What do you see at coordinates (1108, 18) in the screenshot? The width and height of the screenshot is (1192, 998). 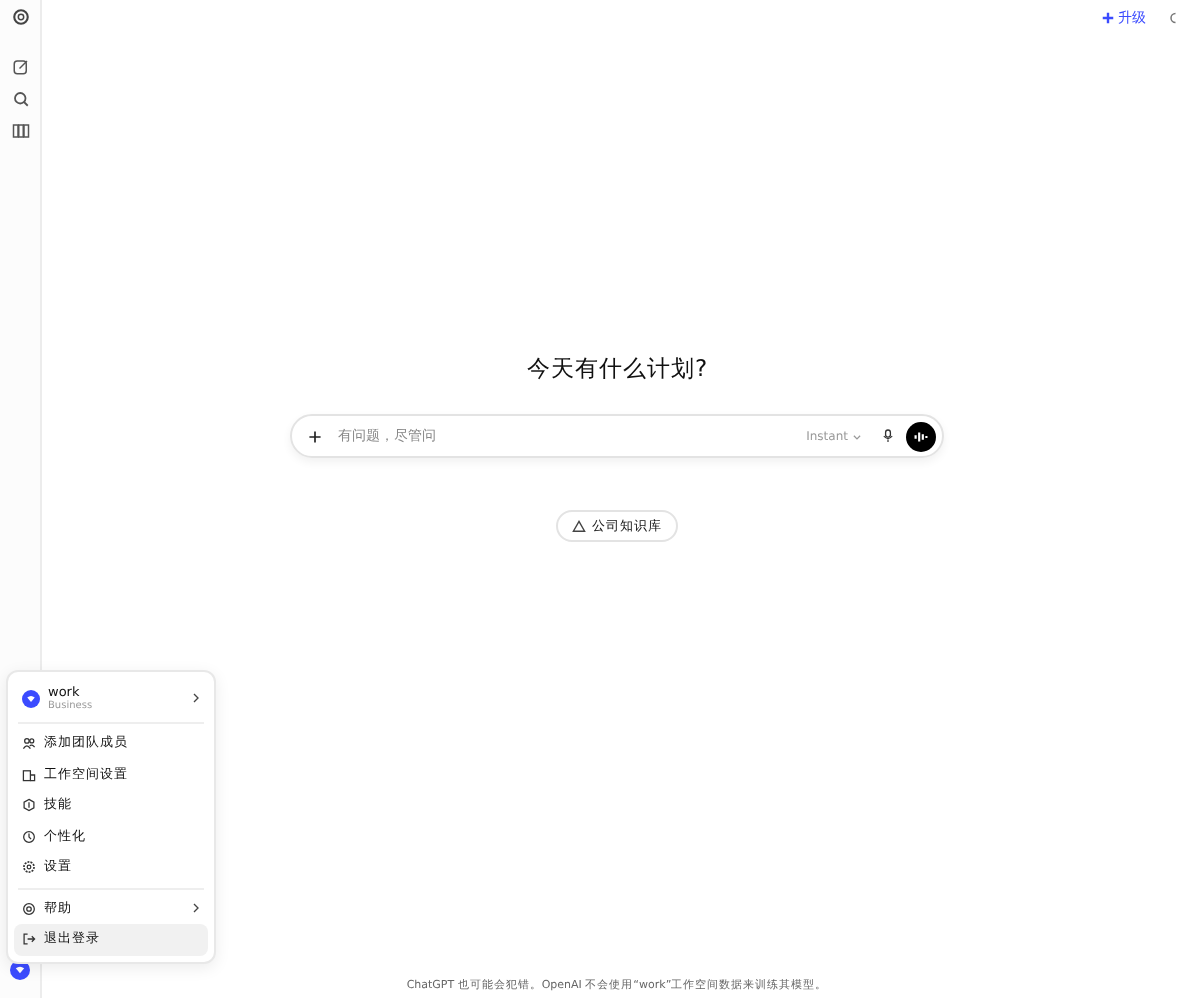 I see `plus-icon` at bounding box center [1108, 18].